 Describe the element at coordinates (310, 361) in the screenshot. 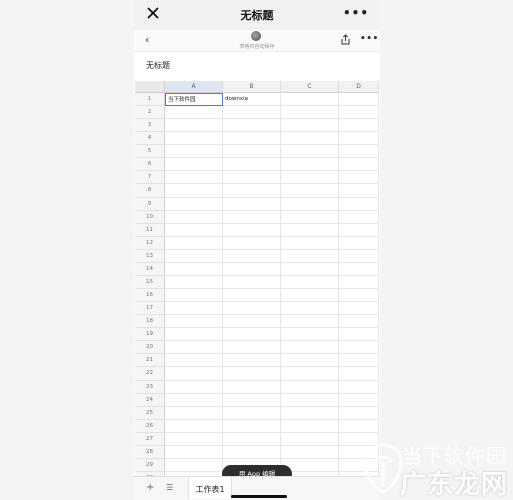

I see `cell-c21` at that location.